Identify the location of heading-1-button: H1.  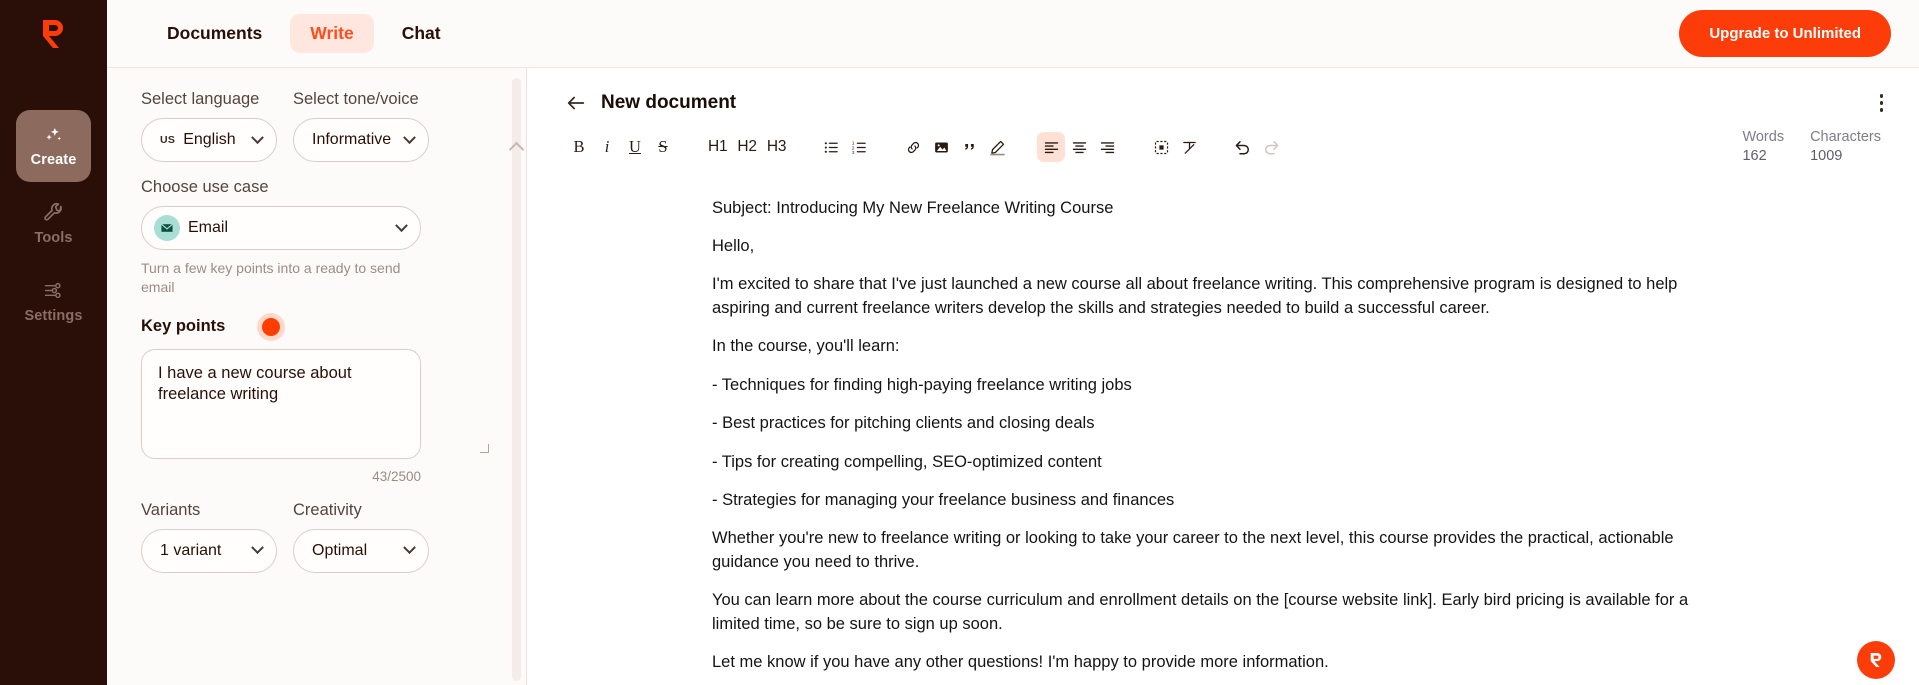
(717, 147).